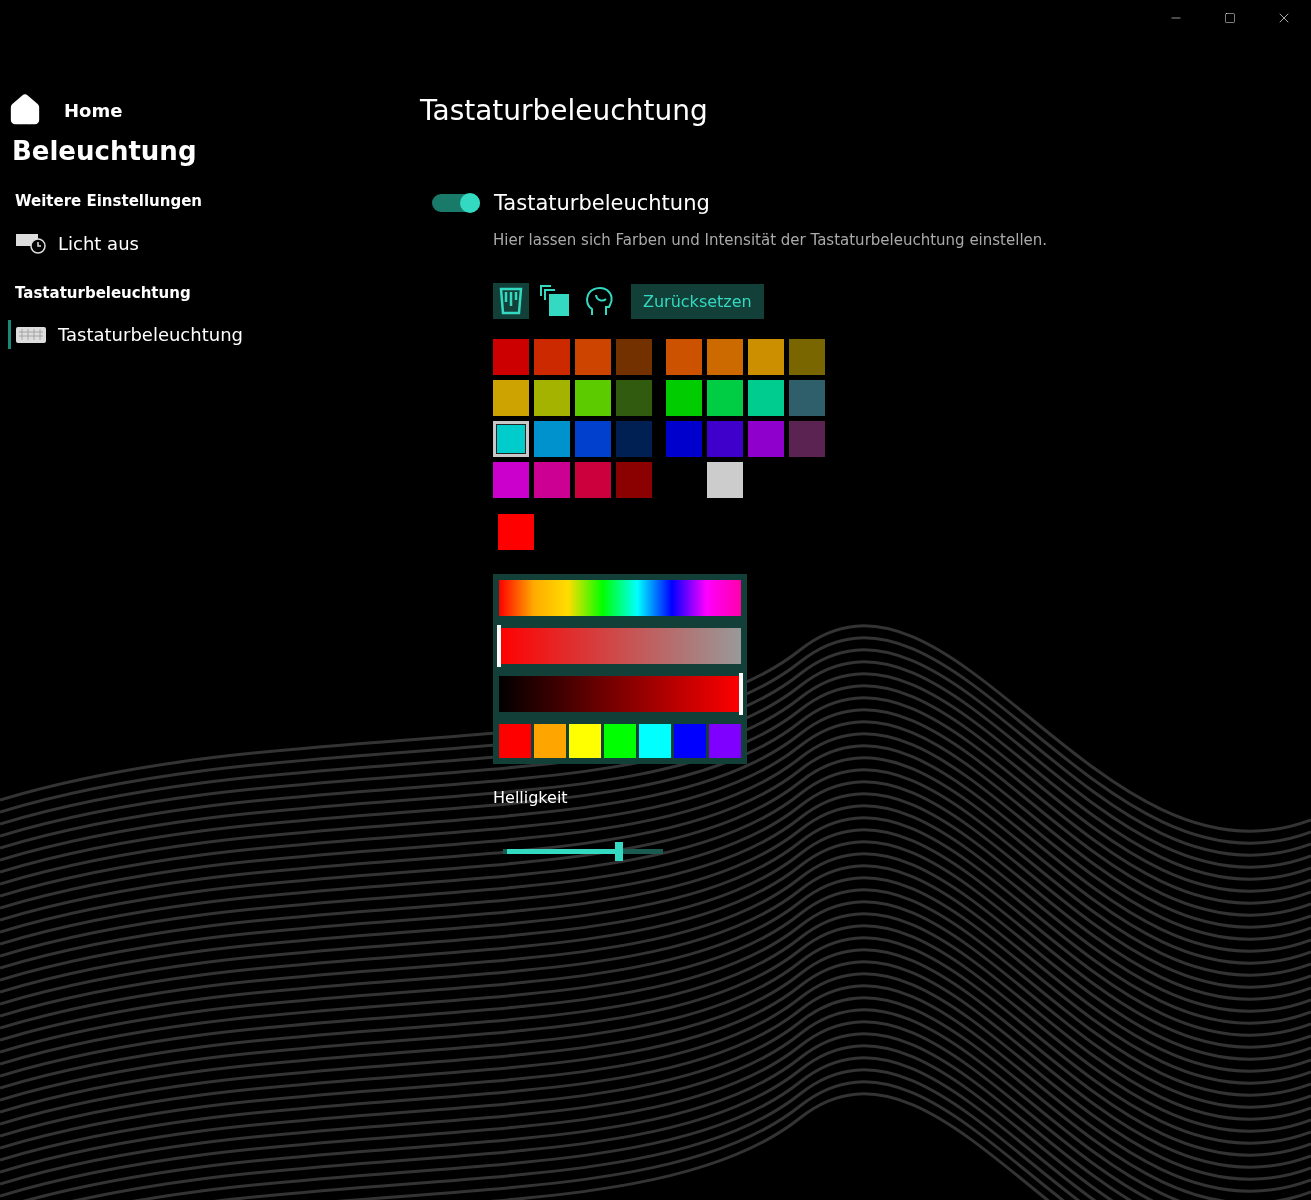 This screenshot has width=1311, height=1200. I want to click on section-heading: Weitere Einstellungen, so click(109, 201).